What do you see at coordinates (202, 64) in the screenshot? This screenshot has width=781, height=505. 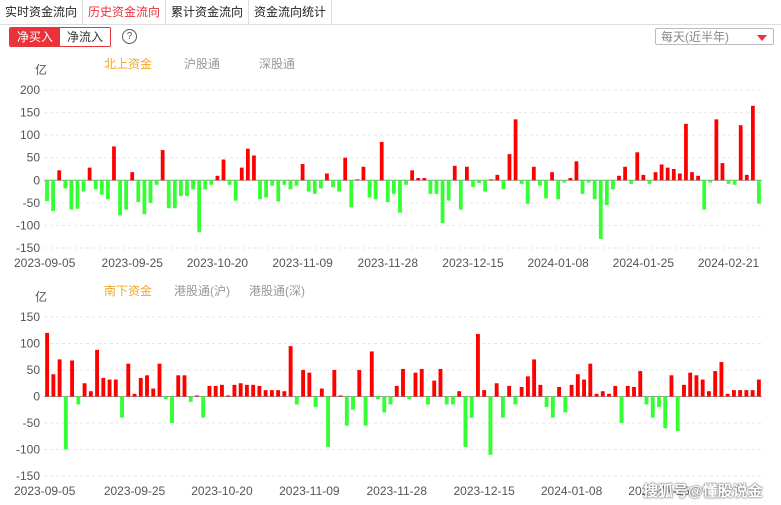 I see `legend-item: 沪股通` at bounding box center [202, 64].